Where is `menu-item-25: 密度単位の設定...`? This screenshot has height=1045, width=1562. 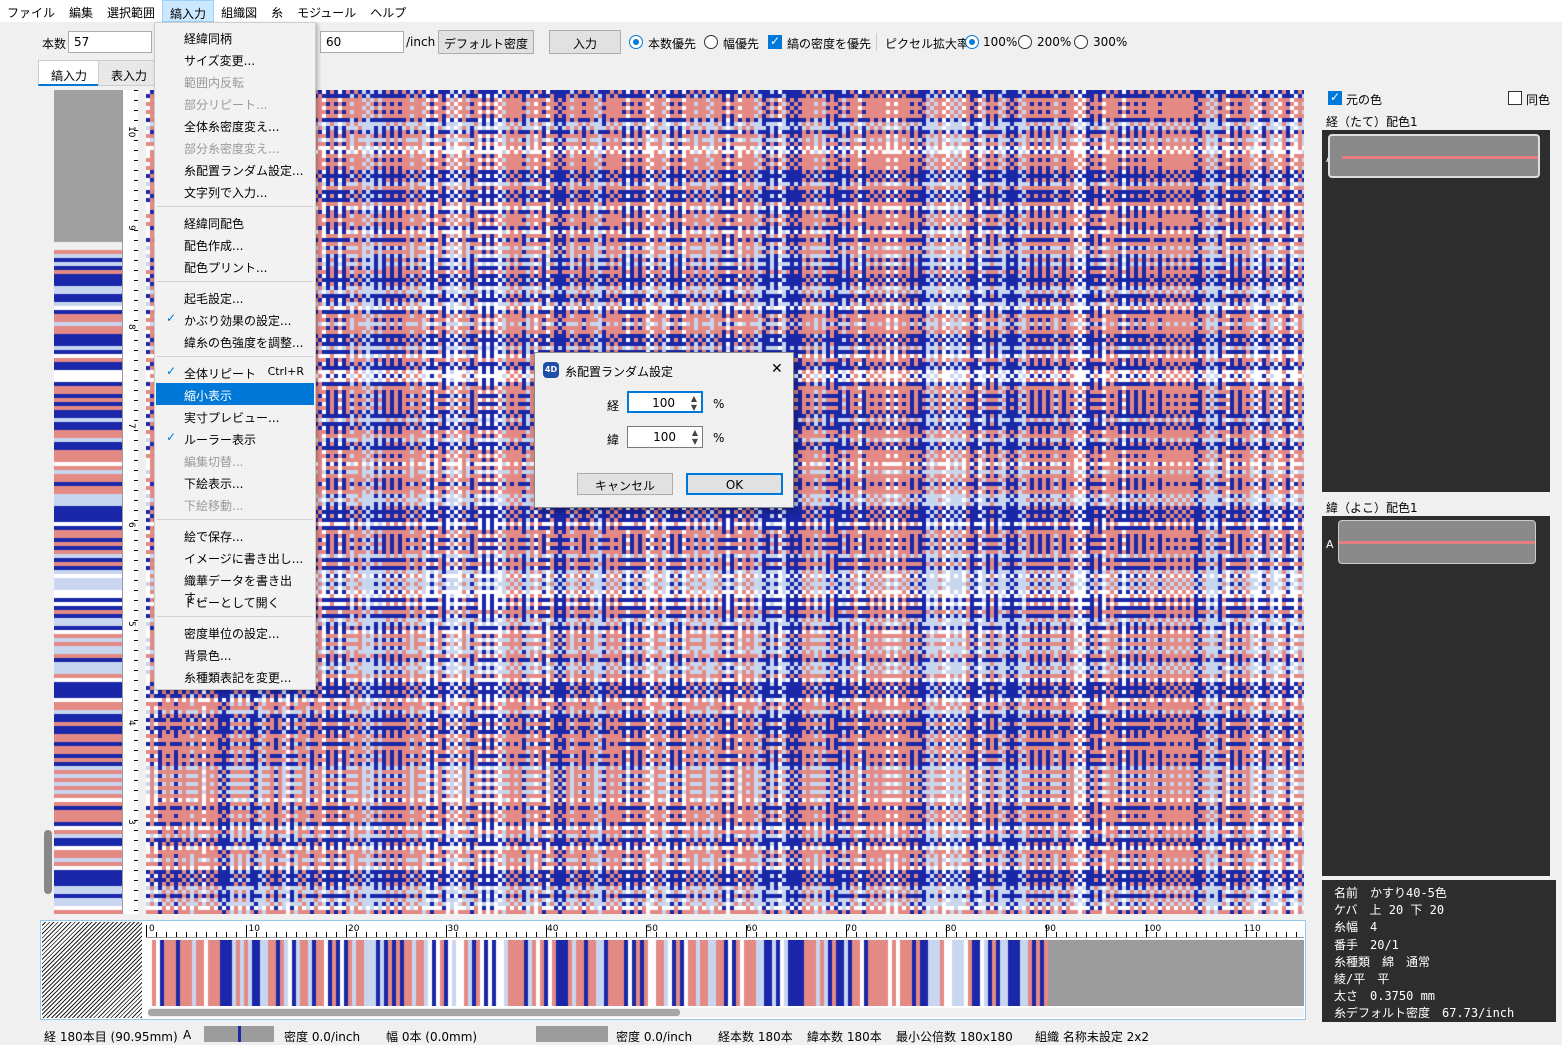
menu-item-25: 密度単位の設定... is located at coordinates (235, 632).